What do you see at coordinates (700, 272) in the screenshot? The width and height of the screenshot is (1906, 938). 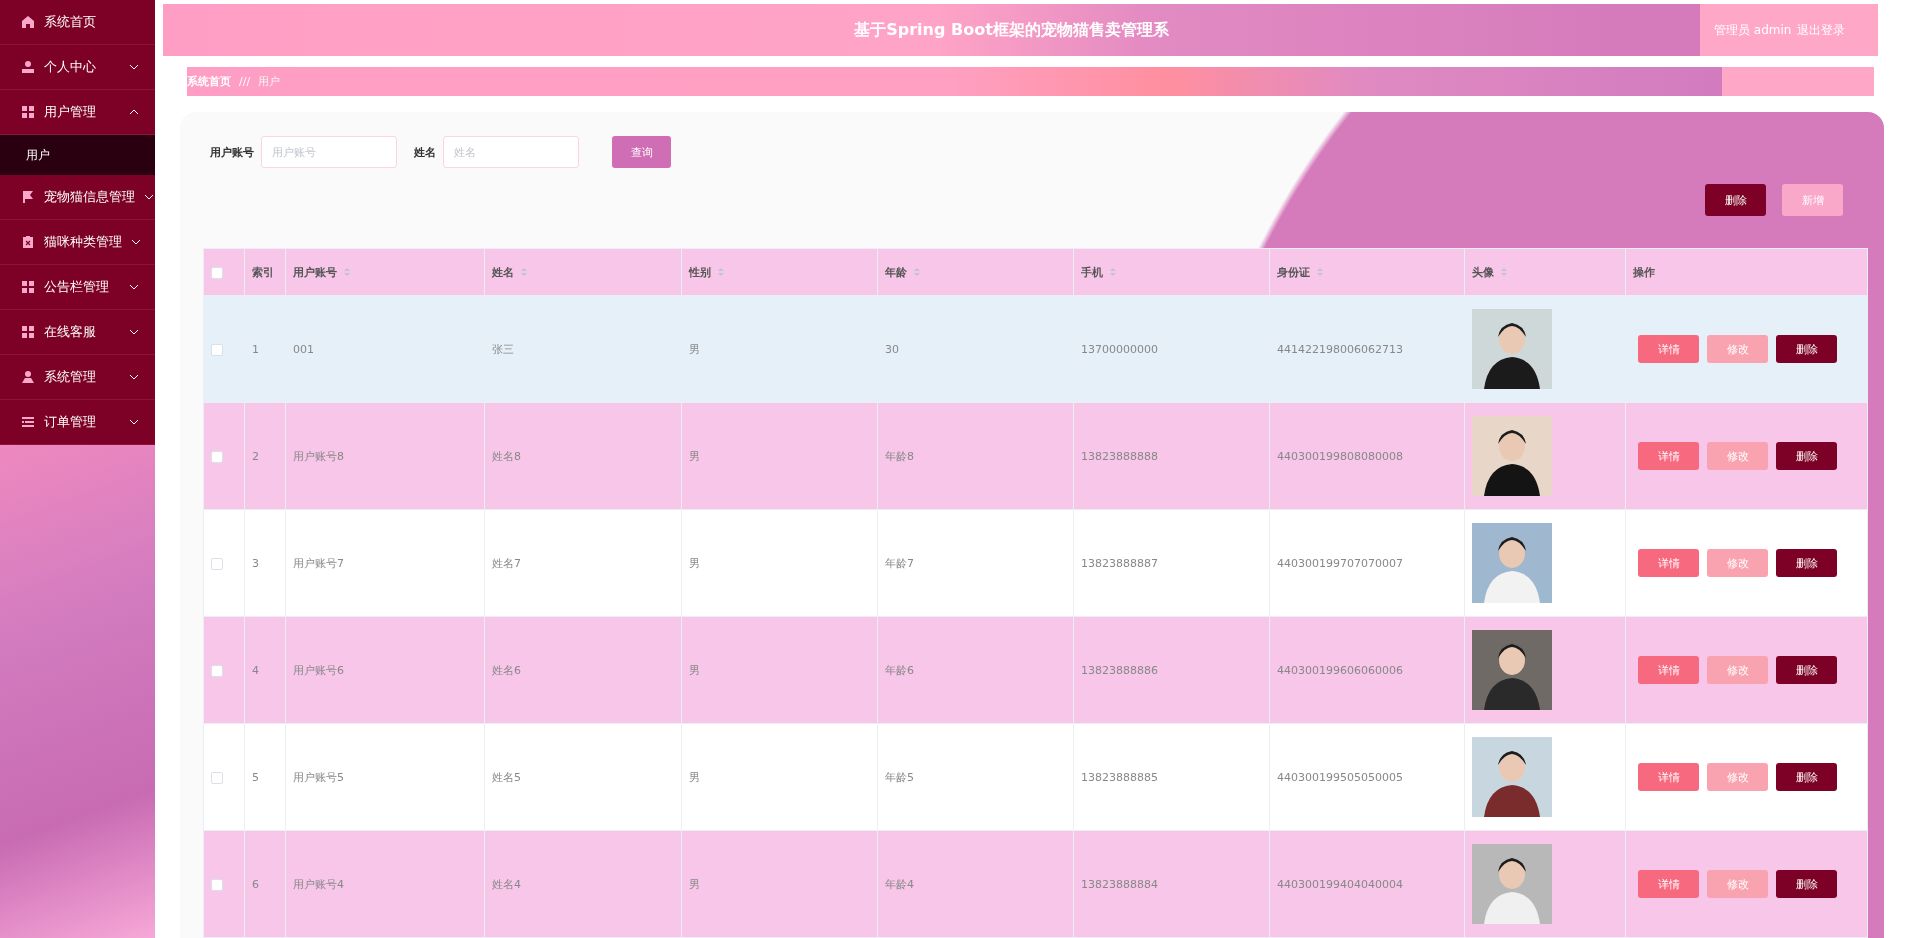 I see `column-header: 性别` at bounding box center [700, 272].